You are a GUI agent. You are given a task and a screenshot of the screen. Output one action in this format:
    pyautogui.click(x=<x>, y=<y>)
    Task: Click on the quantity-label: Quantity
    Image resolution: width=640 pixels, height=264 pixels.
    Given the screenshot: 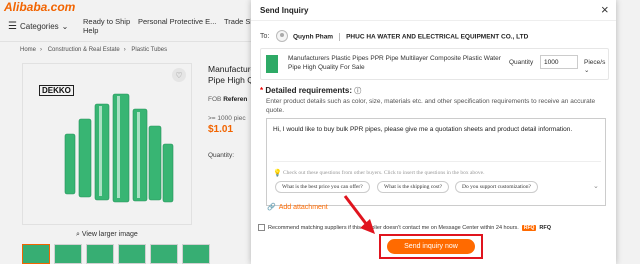 What is the action you would take?
    pyautogui.click(x=521, y=62)
    